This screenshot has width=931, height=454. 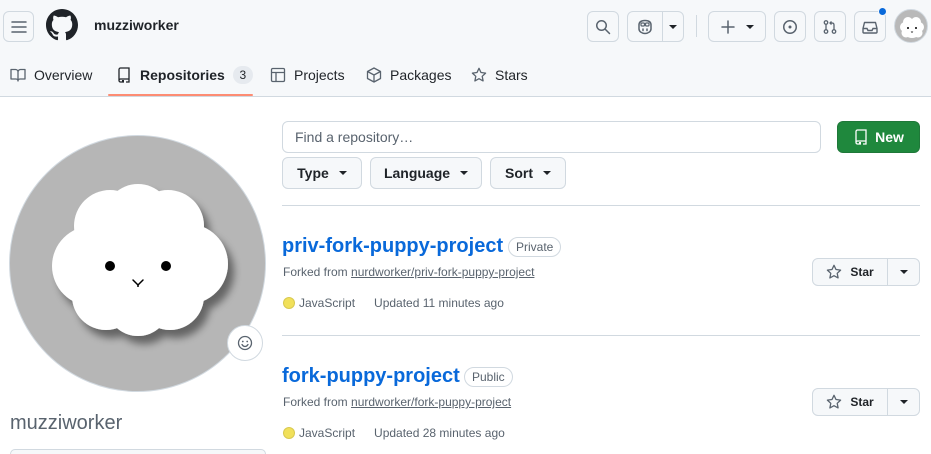 I want to click on visibility-badge: Private, so click(x=535, y=247).